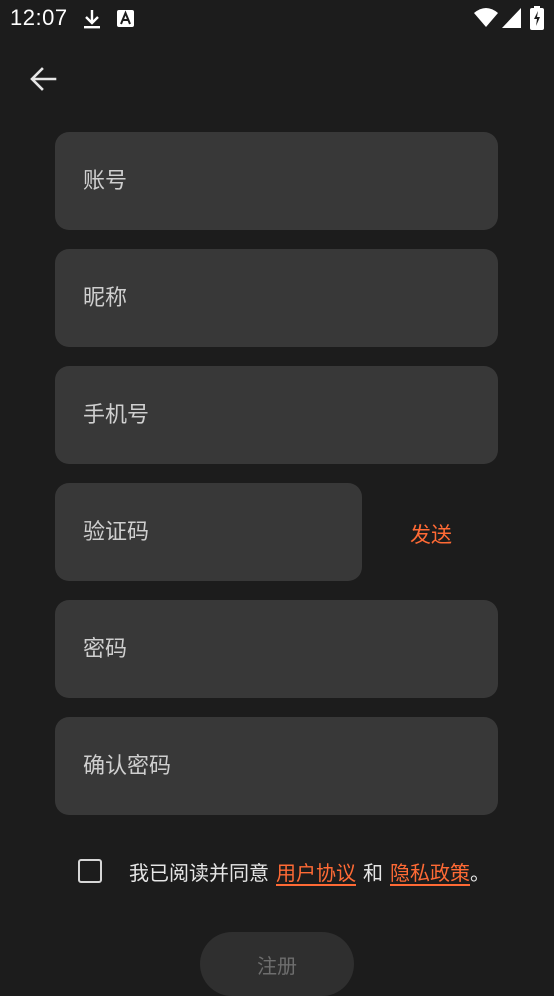 The width and height of the screenshot is (554, 996). What do you see at coordinates (199, 872) in the screenshot?
I see `agreement-prefix: 我已阅读并同意` at bounding box center [199, 872].